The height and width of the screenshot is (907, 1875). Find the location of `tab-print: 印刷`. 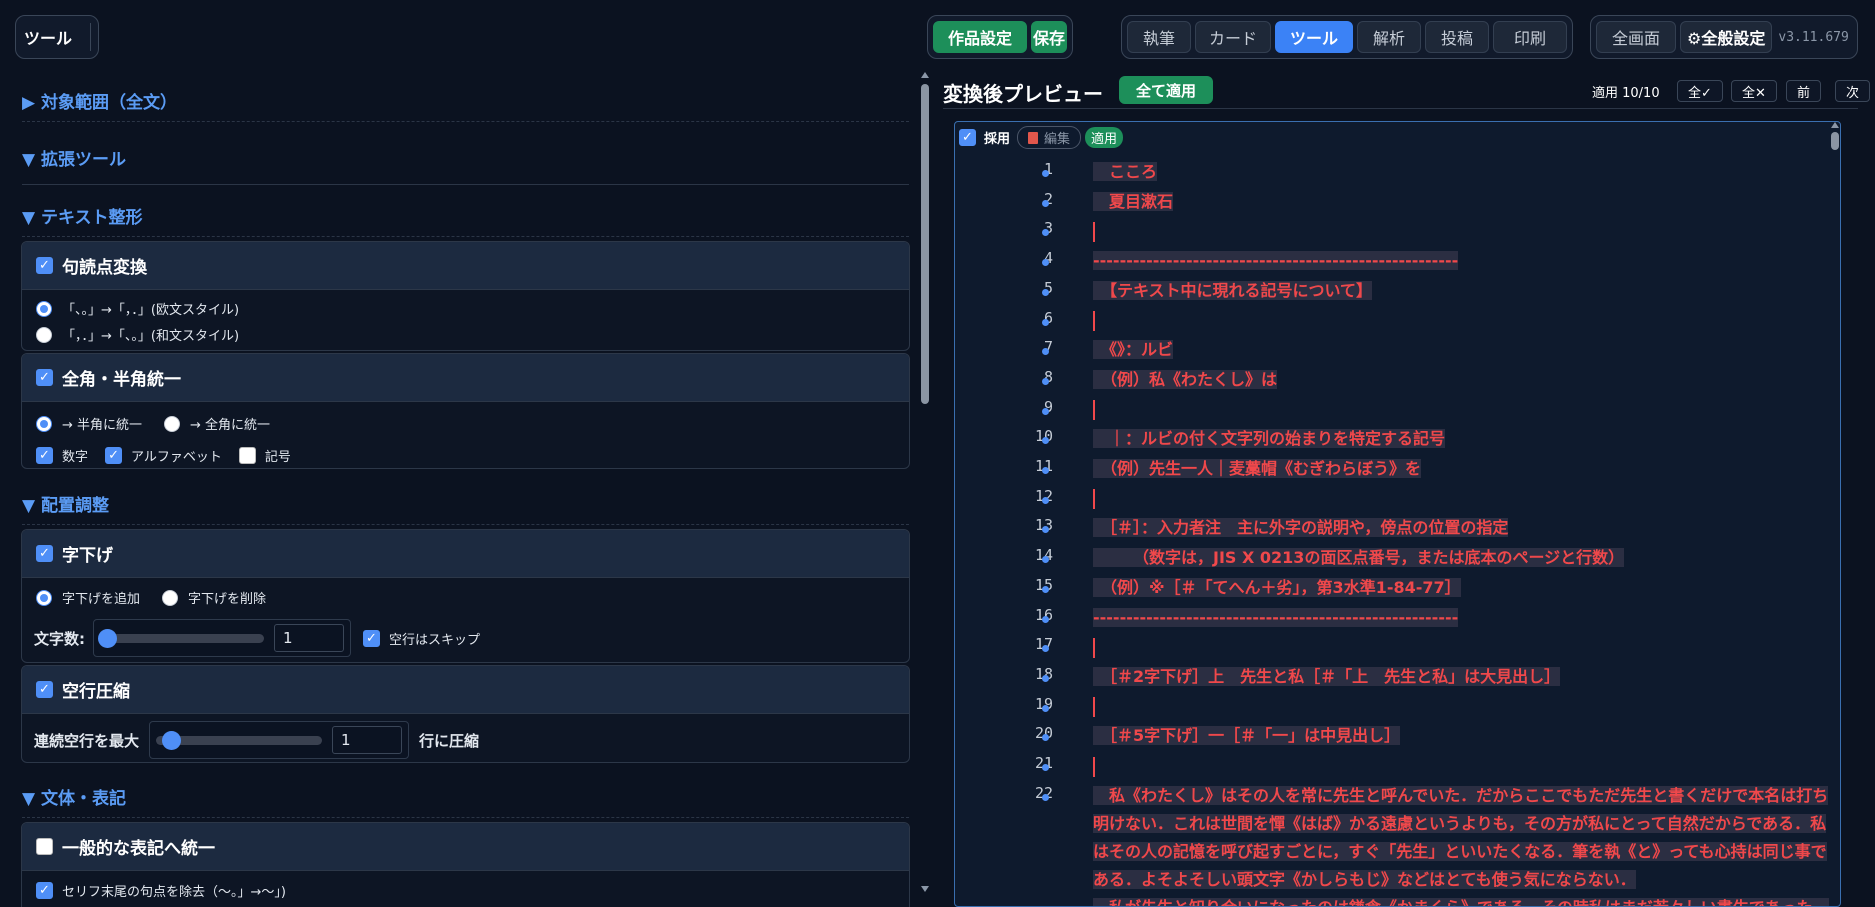

tab-print: 印刷 is located at coordinates (1530, 37).